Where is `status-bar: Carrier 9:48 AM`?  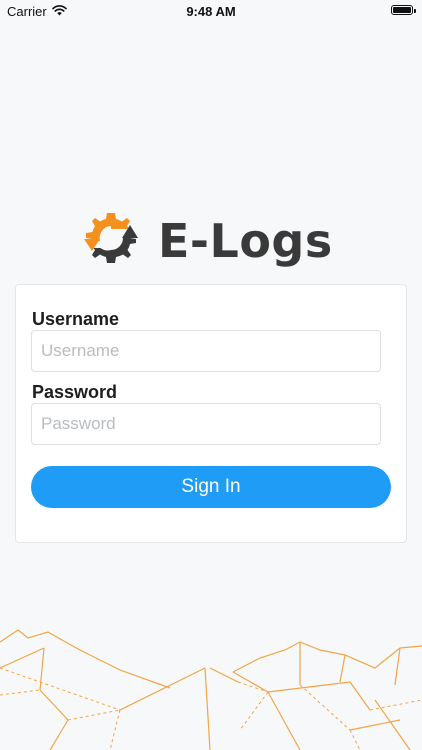
status-bar: Carrier 9:48 AM is located at coordinates (211, 11).